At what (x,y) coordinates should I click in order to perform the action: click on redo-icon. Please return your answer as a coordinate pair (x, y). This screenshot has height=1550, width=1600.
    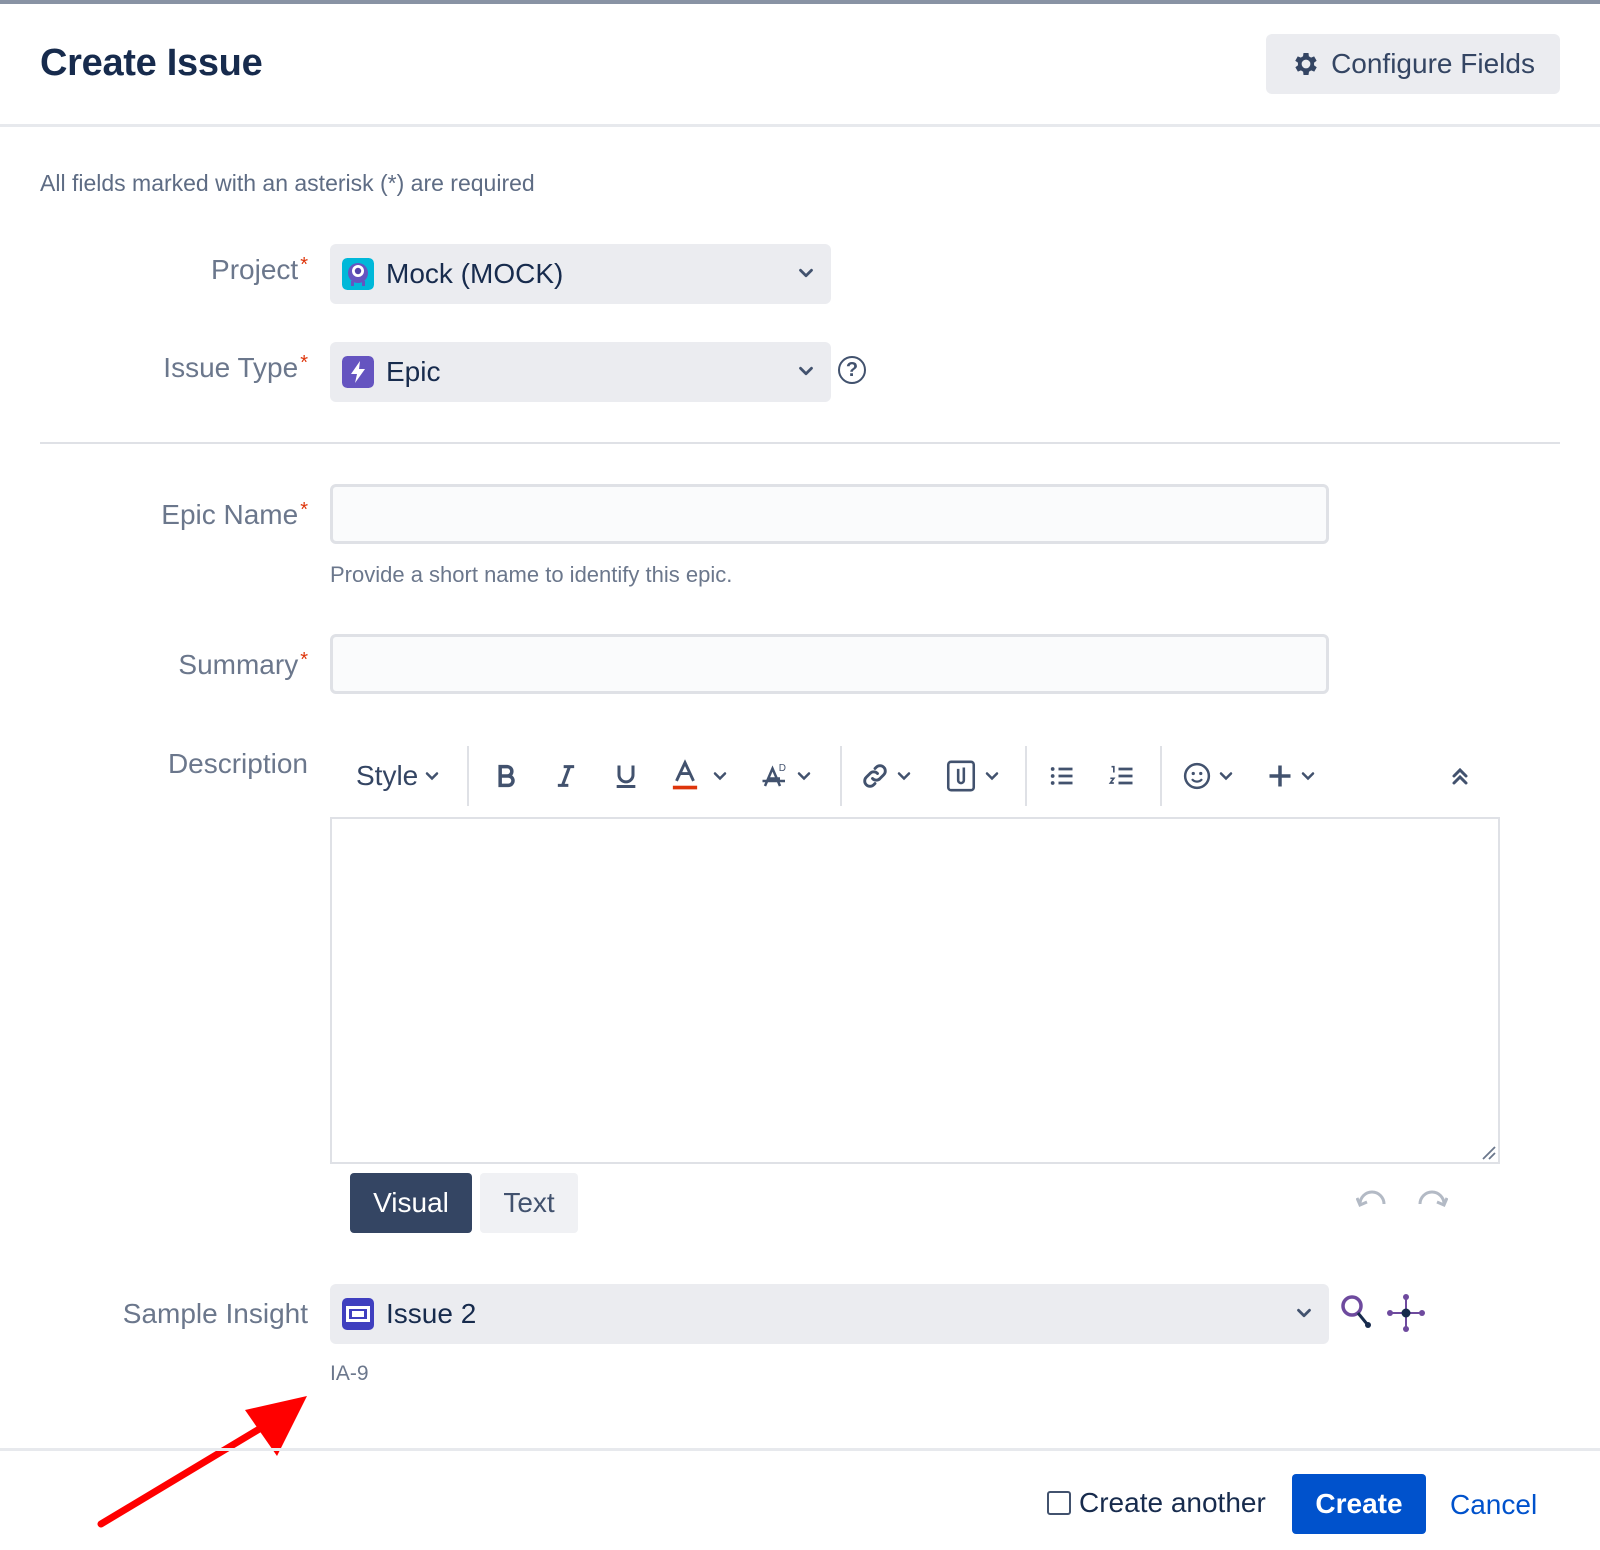
    Looking at the image, I should click on (1432, 1202).